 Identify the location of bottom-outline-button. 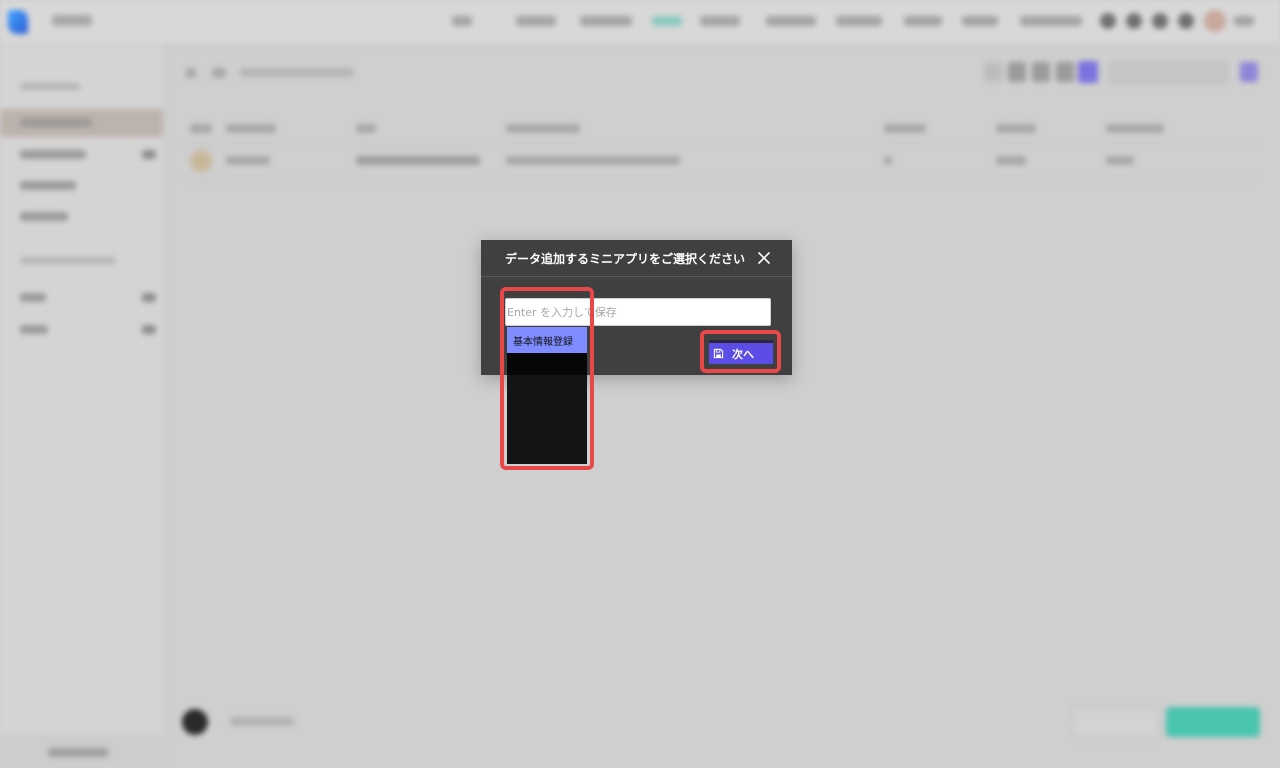
(1116, 723).